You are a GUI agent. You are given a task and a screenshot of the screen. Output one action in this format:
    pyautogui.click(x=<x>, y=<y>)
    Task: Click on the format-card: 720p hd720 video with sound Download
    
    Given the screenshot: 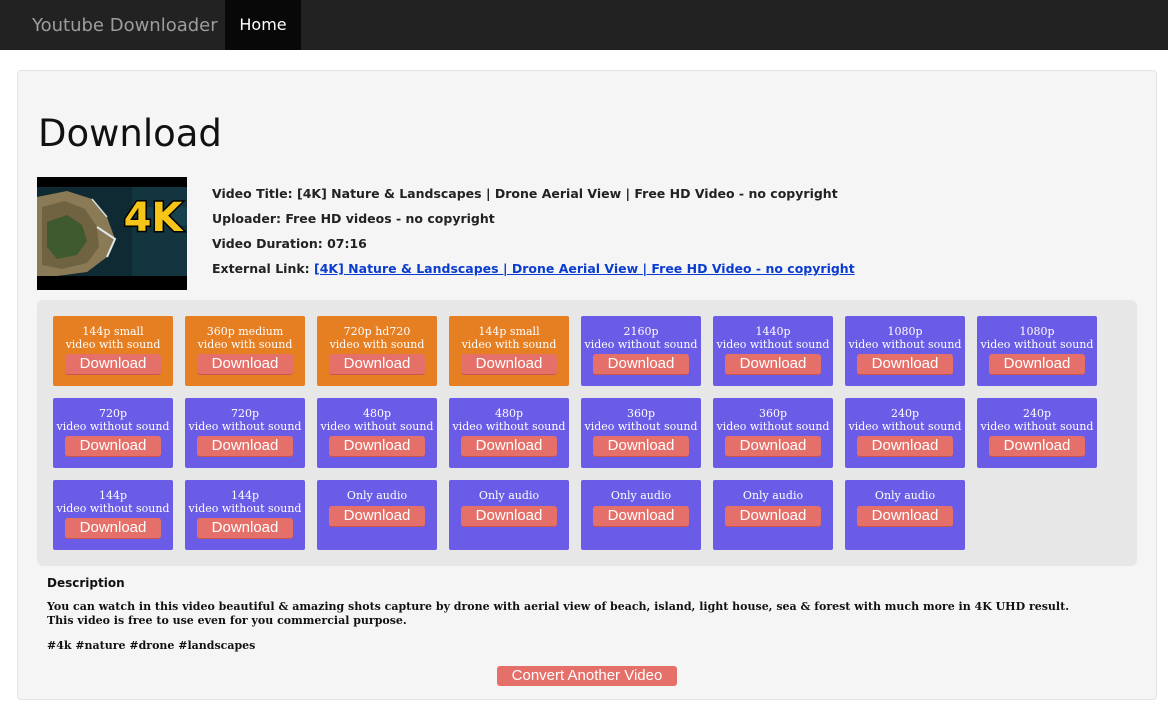 What is the action you would take?
    pyautogui.click(x=377, y=351)
    